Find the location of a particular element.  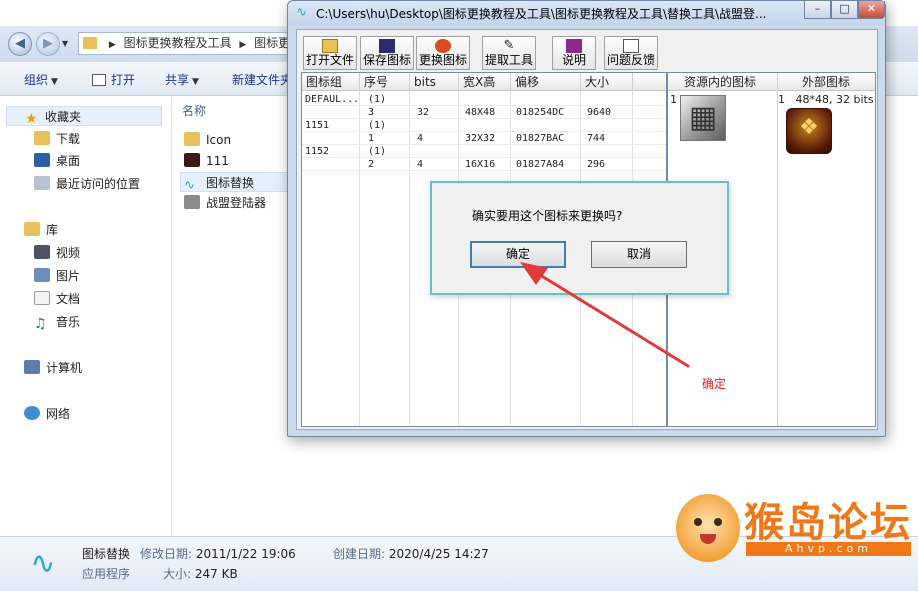

watermark-text: 猴岛论坛 is located at coordinates (828, 522).